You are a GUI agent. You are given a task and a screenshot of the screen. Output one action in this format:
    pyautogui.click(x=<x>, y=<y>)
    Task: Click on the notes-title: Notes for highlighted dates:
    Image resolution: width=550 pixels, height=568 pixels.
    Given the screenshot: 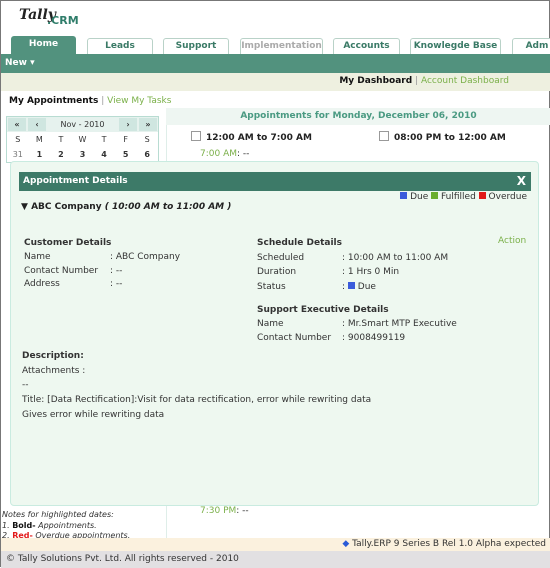 What is the action you would take?
    pyautogui.click(x=58, y=514)
    